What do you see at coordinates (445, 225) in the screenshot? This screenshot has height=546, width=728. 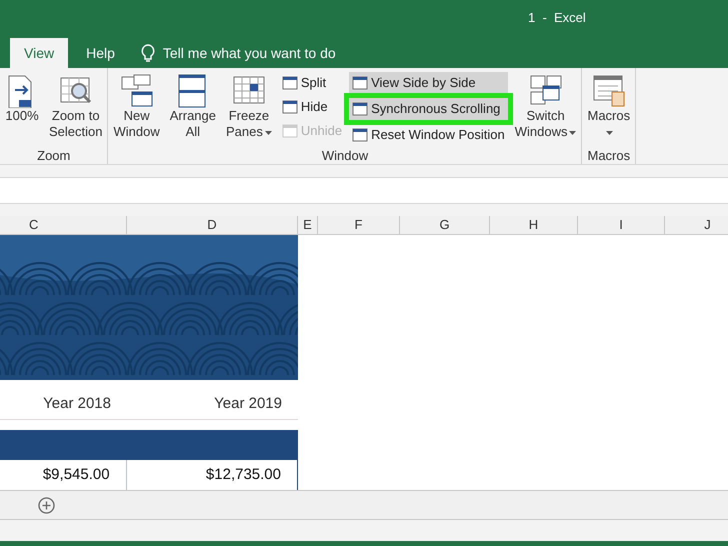 I see `column-header: G` at bounding box center [445, 225].